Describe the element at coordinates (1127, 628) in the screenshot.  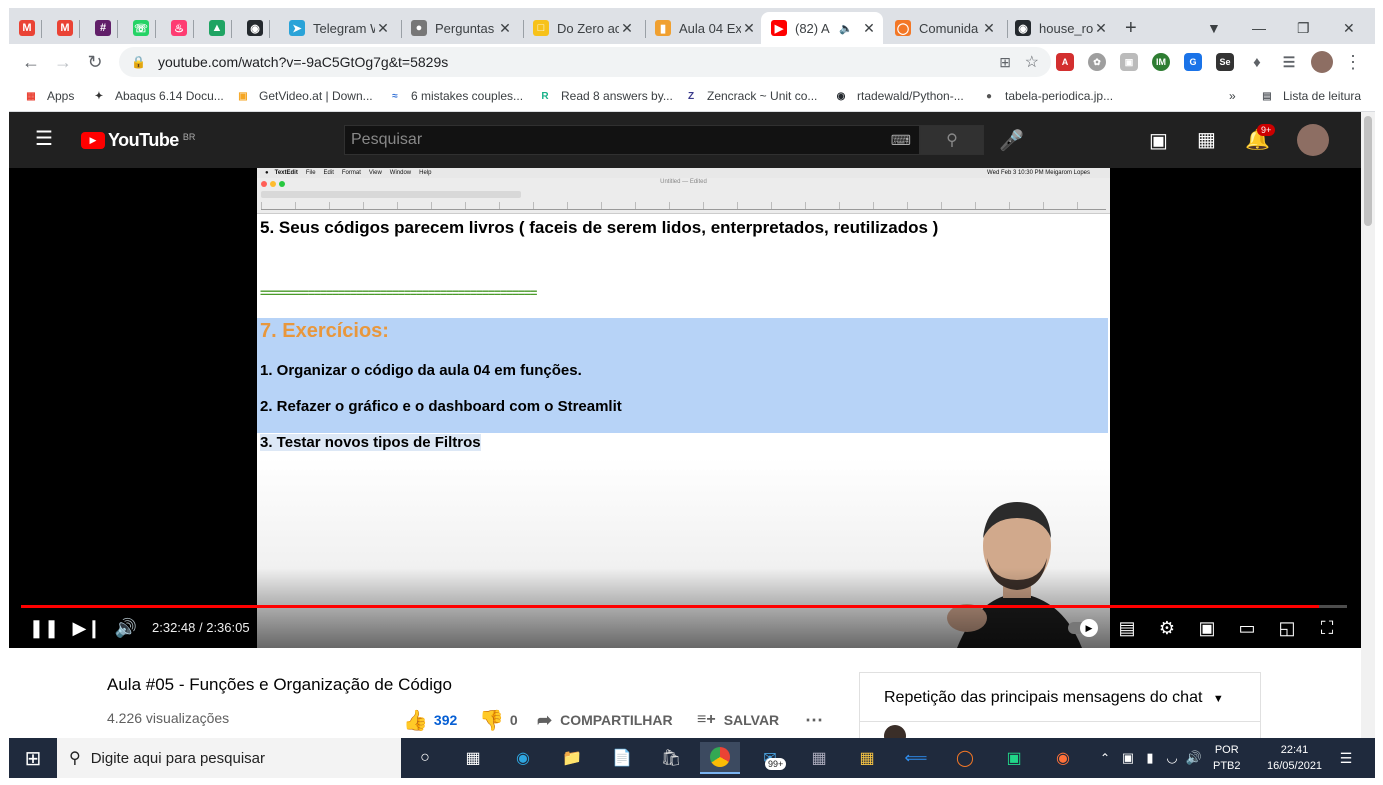
I see `subtitles-icon: ▤` at that location.